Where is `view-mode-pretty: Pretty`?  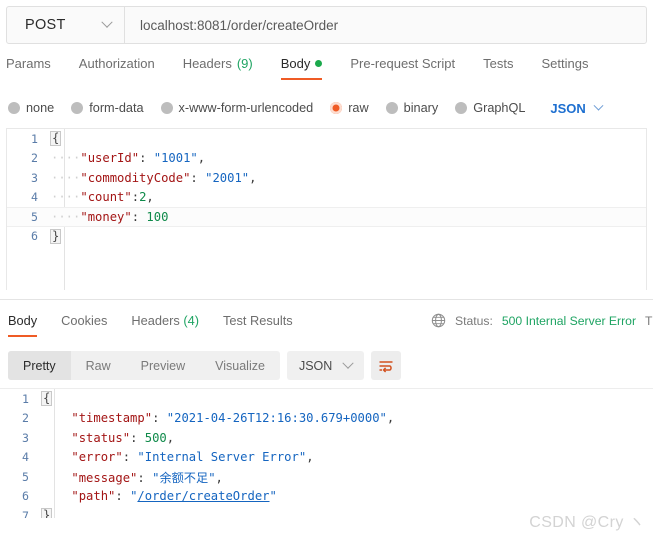
view-mode-pretty: Pretty is located at coordinates (39, 365).